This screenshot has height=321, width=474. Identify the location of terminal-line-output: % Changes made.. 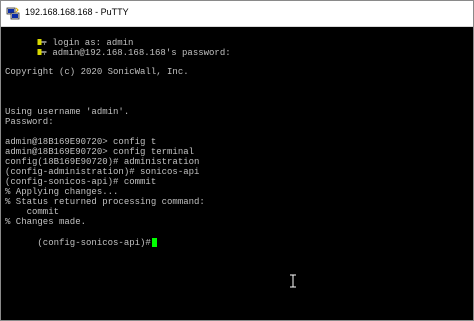
(46, 222).